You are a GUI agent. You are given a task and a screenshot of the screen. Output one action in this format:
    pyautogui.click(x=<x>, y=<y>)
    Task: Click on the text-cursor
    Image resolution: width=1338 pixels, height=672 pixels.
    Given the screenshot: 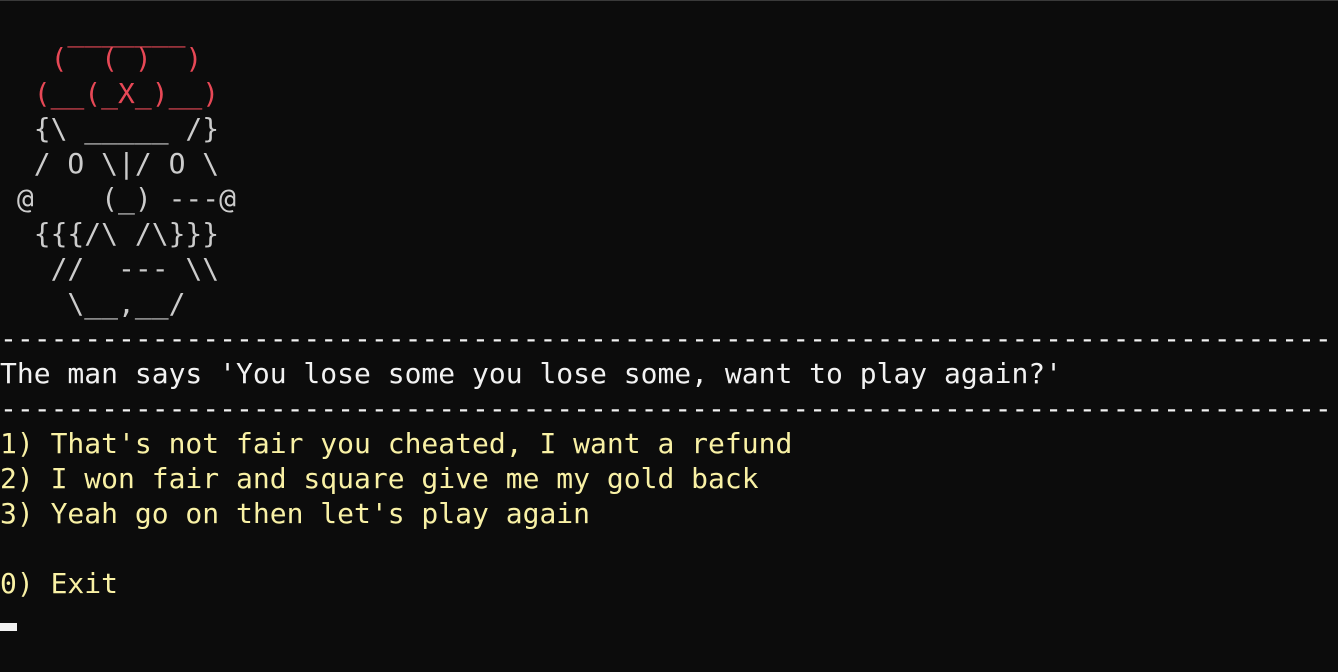 What is the action you would take?
    pyautogui.click(x=8, y=627)
    